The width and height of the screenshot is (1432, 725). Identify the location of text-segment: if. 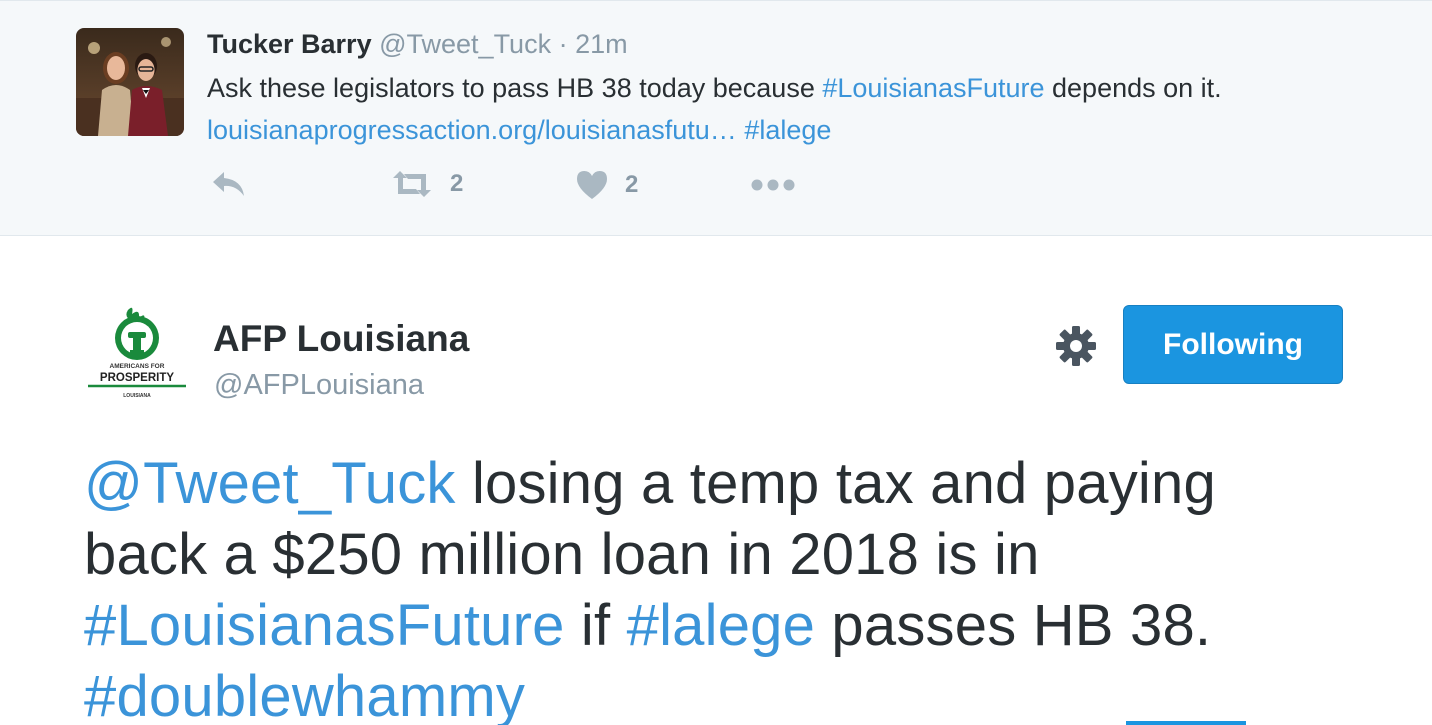
(595, 625).